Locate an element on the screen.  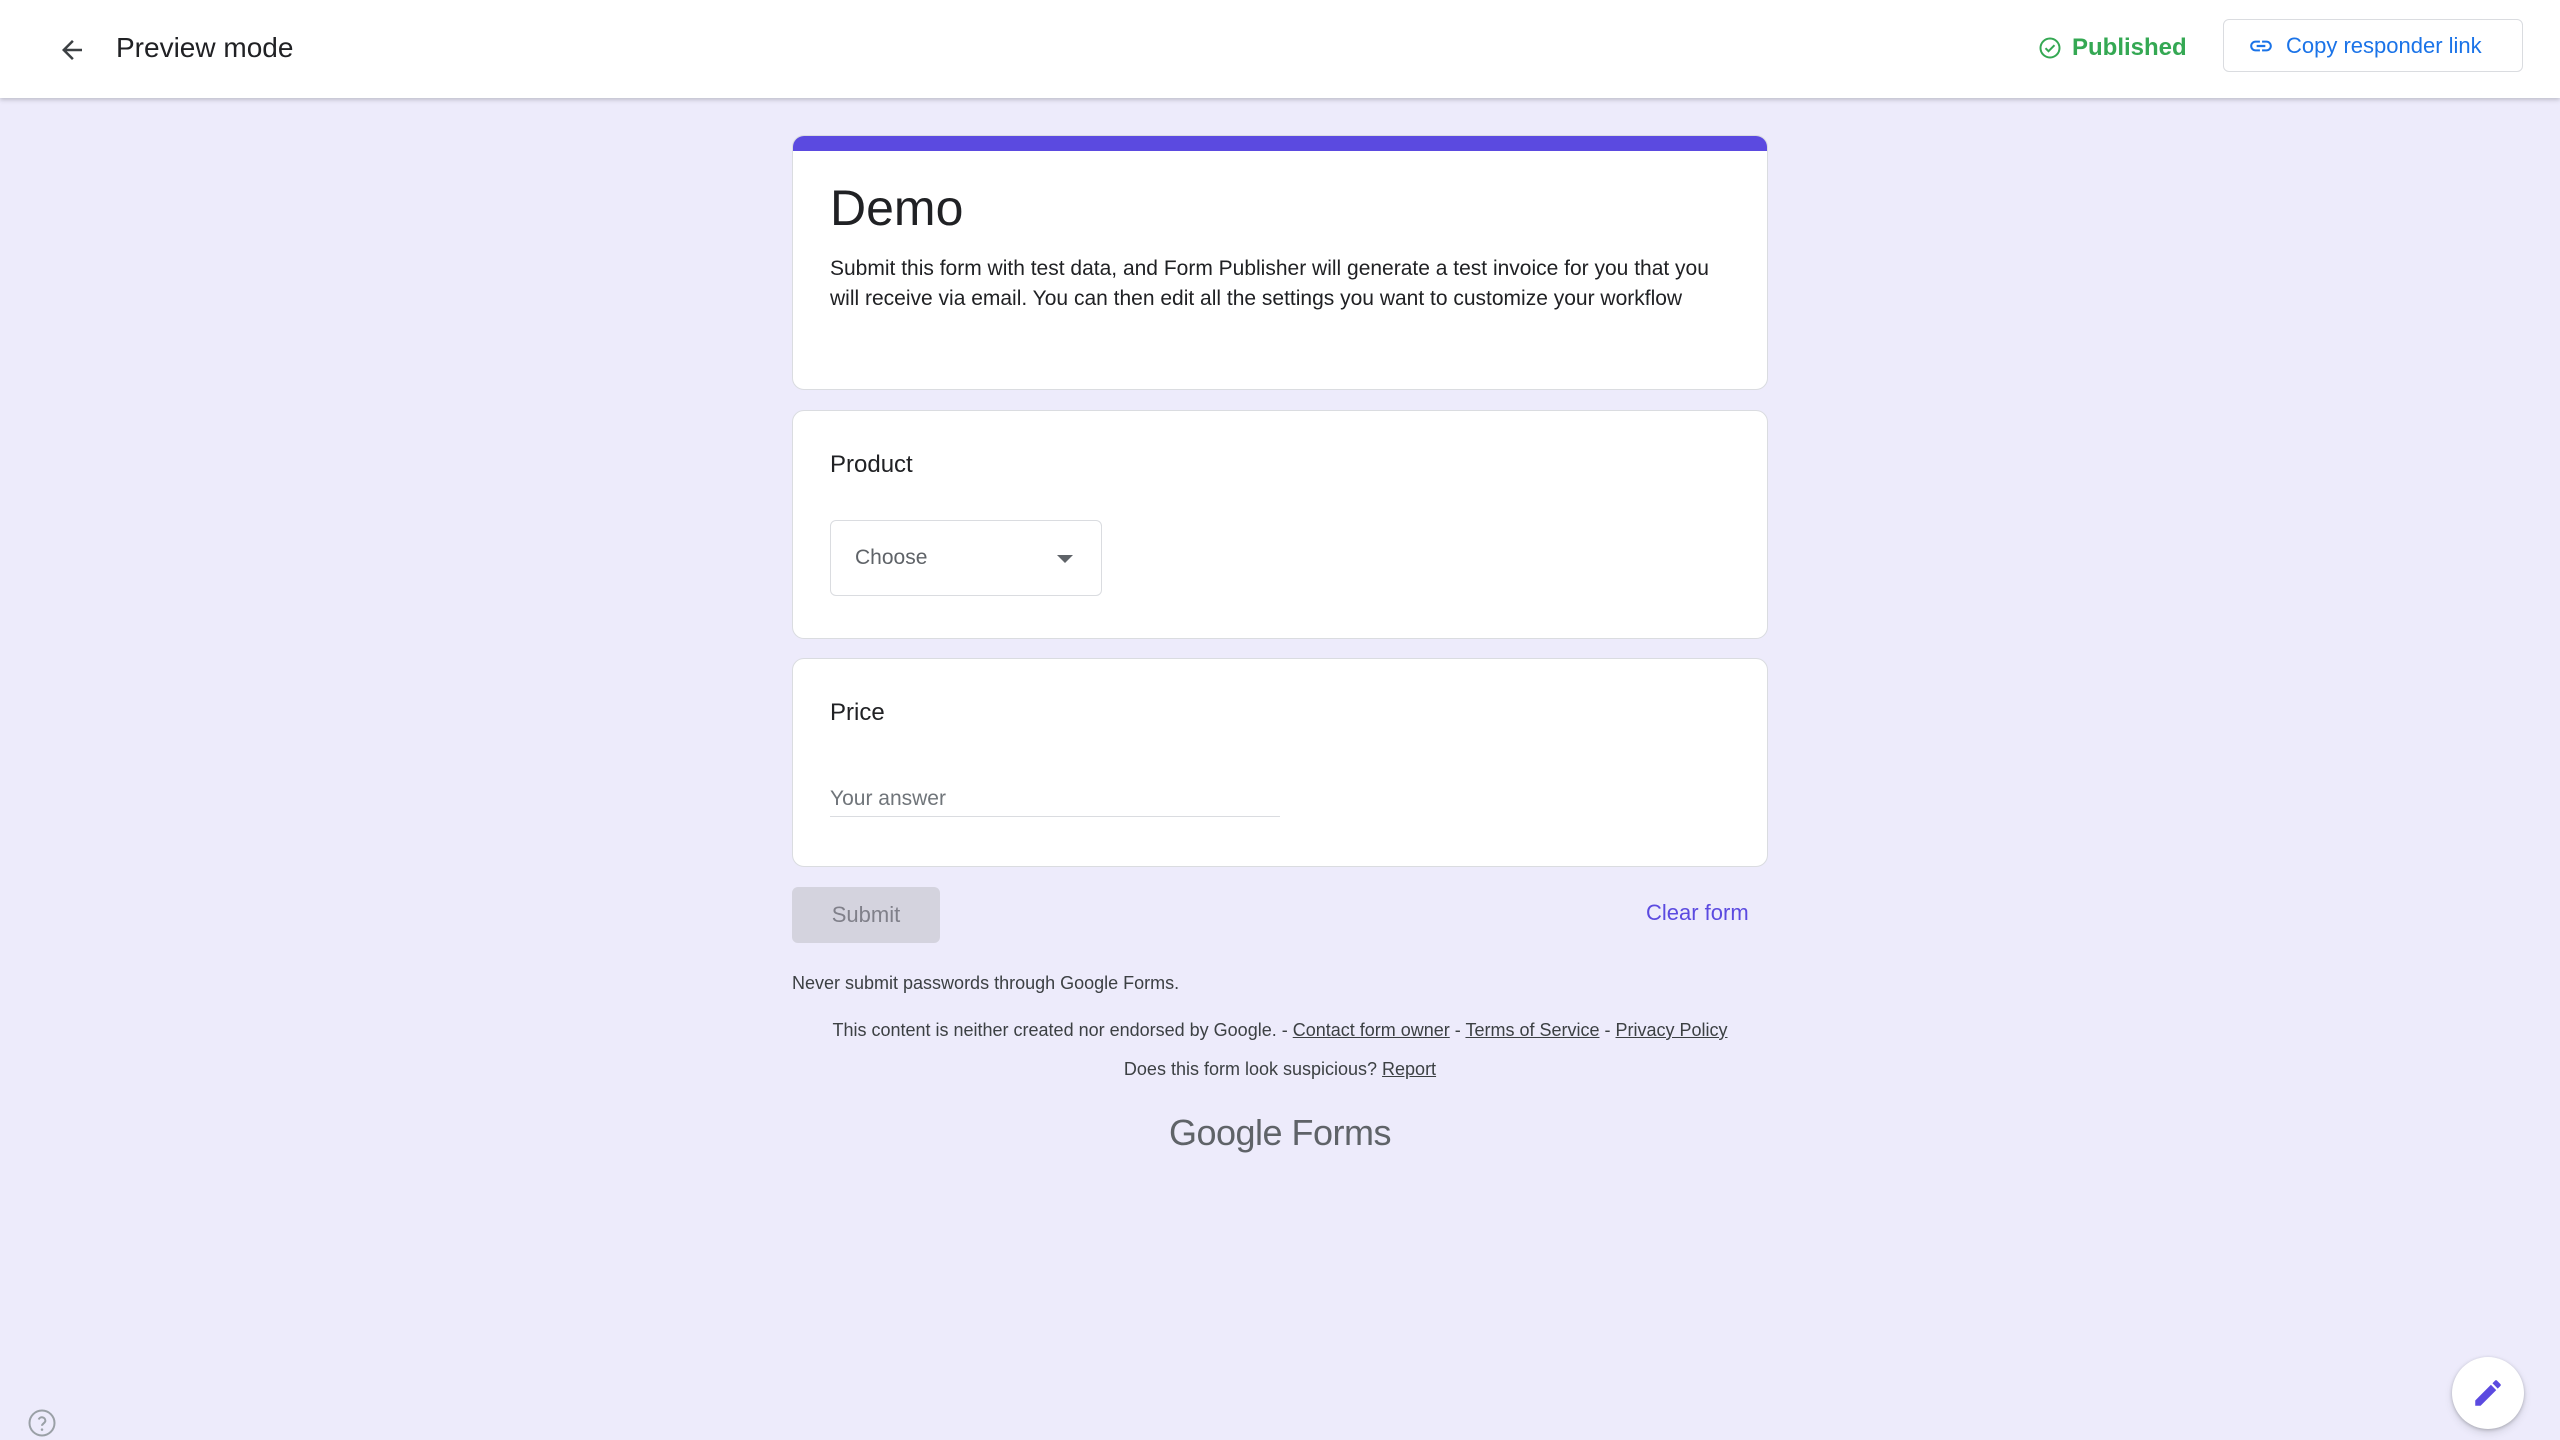
dropdown-selected-value: Choose is located at coordinates (891, 557).